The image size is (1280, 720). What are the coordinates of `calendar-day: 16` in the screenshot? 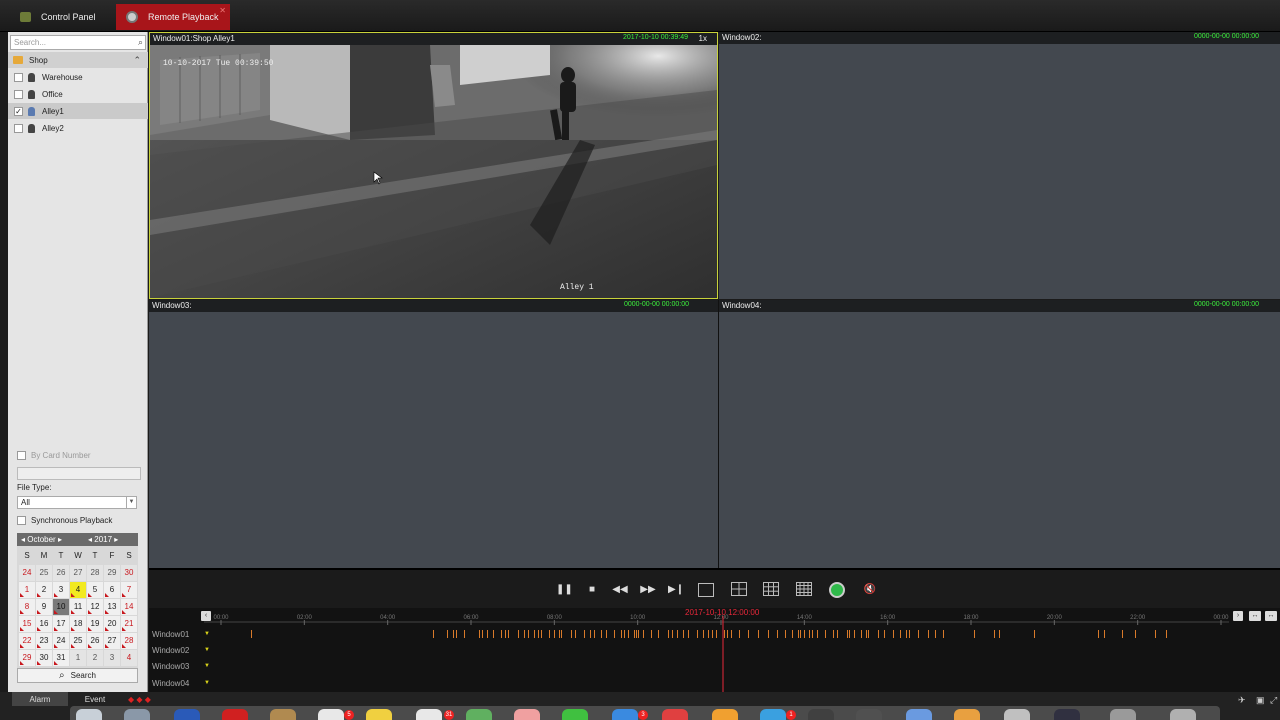 It's located at (44, 624).